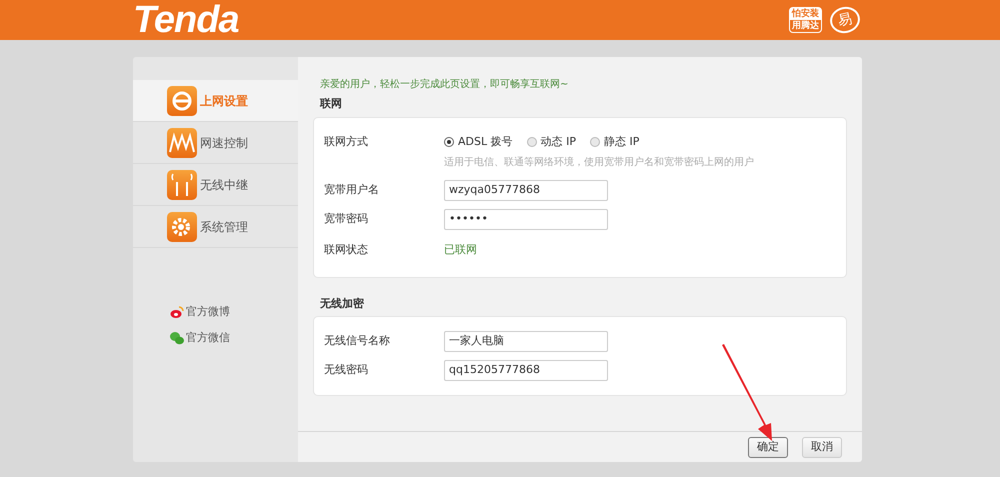 The height and width of the screenshot is (477, 1000). Describe the element at coordinates (208, 338) in the screenshot. I see `social-link: 官方微信` at that location.